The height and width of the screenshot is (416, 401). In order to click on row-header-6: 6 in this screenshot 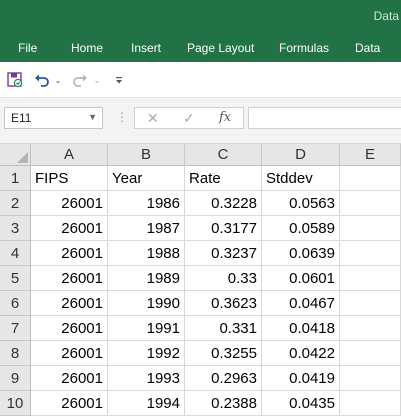, I will do `click(15, 303)`.